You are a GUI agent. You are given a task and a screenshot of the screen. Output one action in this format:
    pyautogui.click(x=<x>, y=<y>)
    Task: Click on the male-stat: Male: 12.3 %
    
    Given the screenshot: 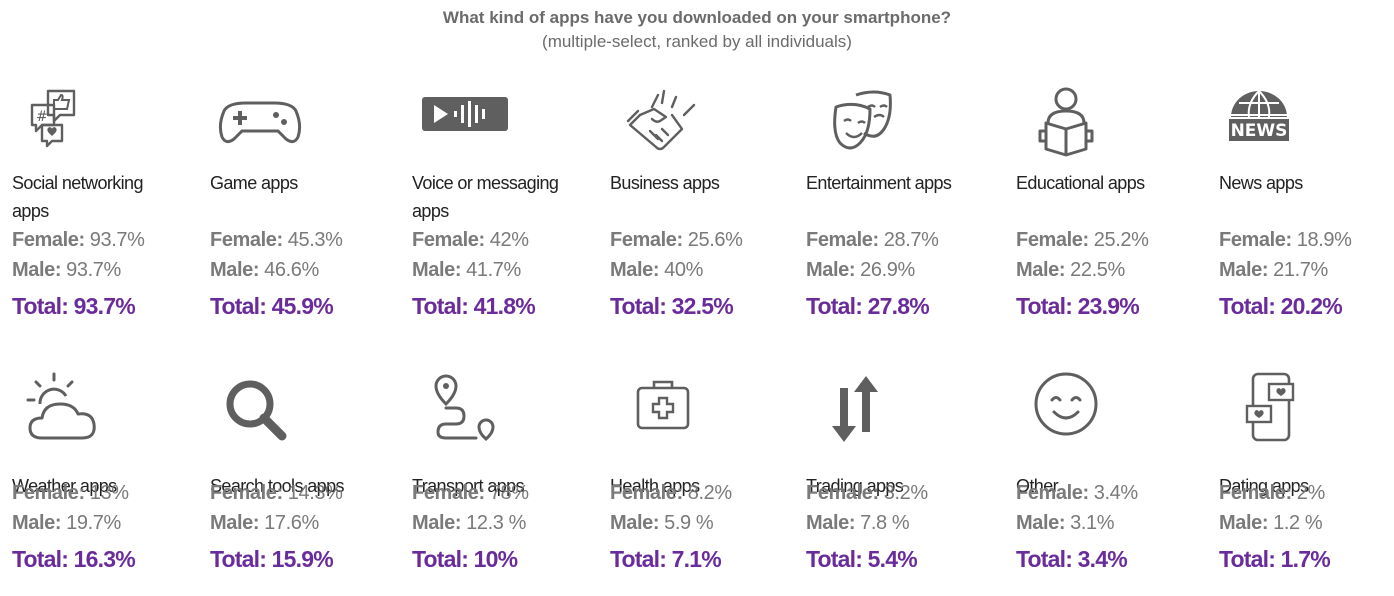 What is the action you would take?
    pyautogui.click(x=470, y=523)
    